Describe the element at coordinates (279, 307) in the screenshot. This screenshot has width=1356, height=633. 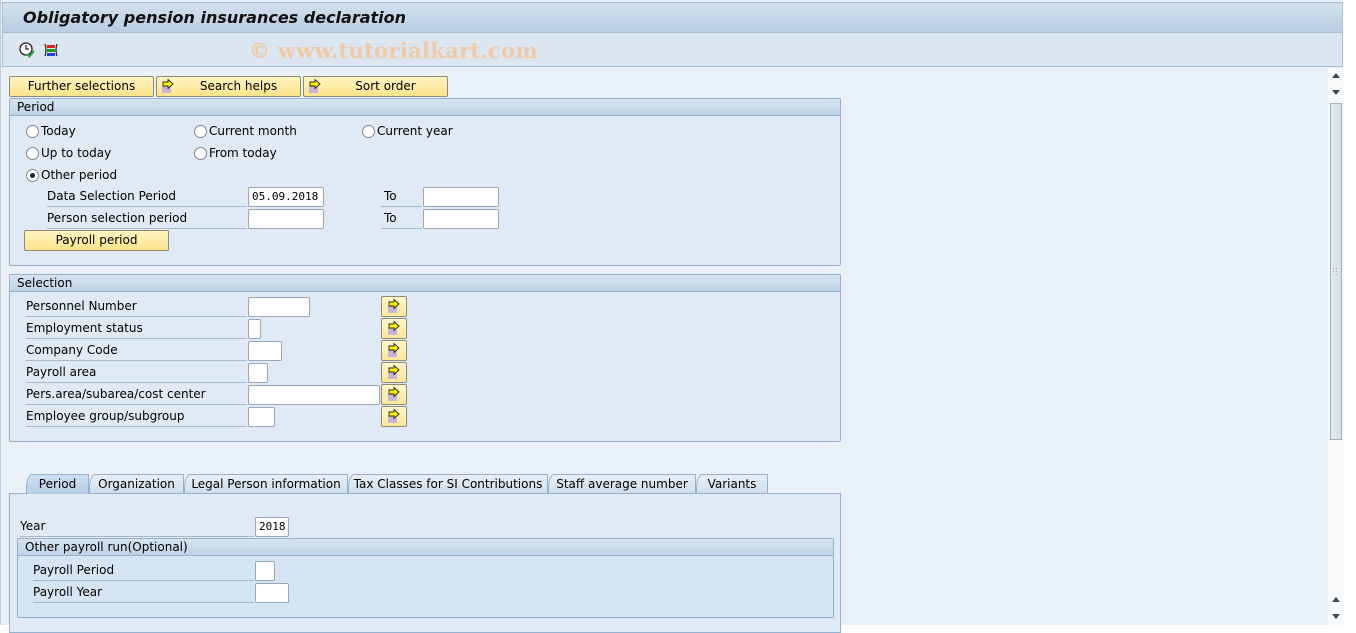
I see `personnel-number-input` at that location.